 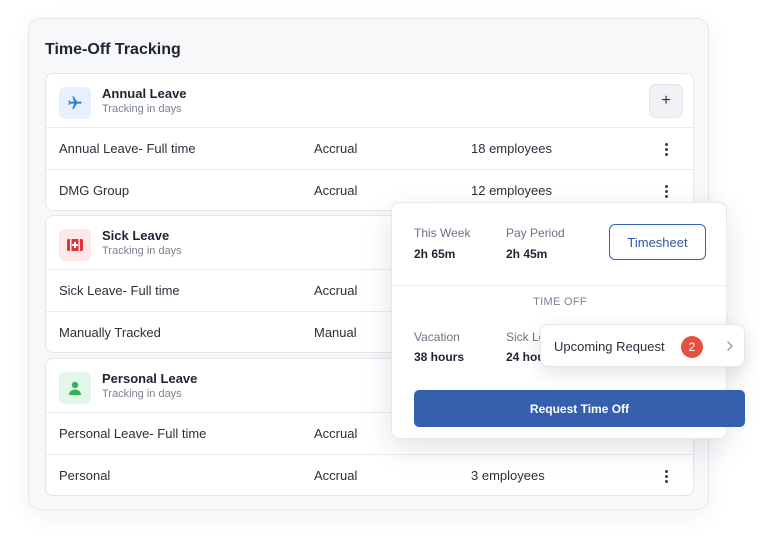 What do you see at coordinates (127, 148) in the screenshot?
I see `policy-name: Annual Leave- Full time` at bounding box center [127, 148].